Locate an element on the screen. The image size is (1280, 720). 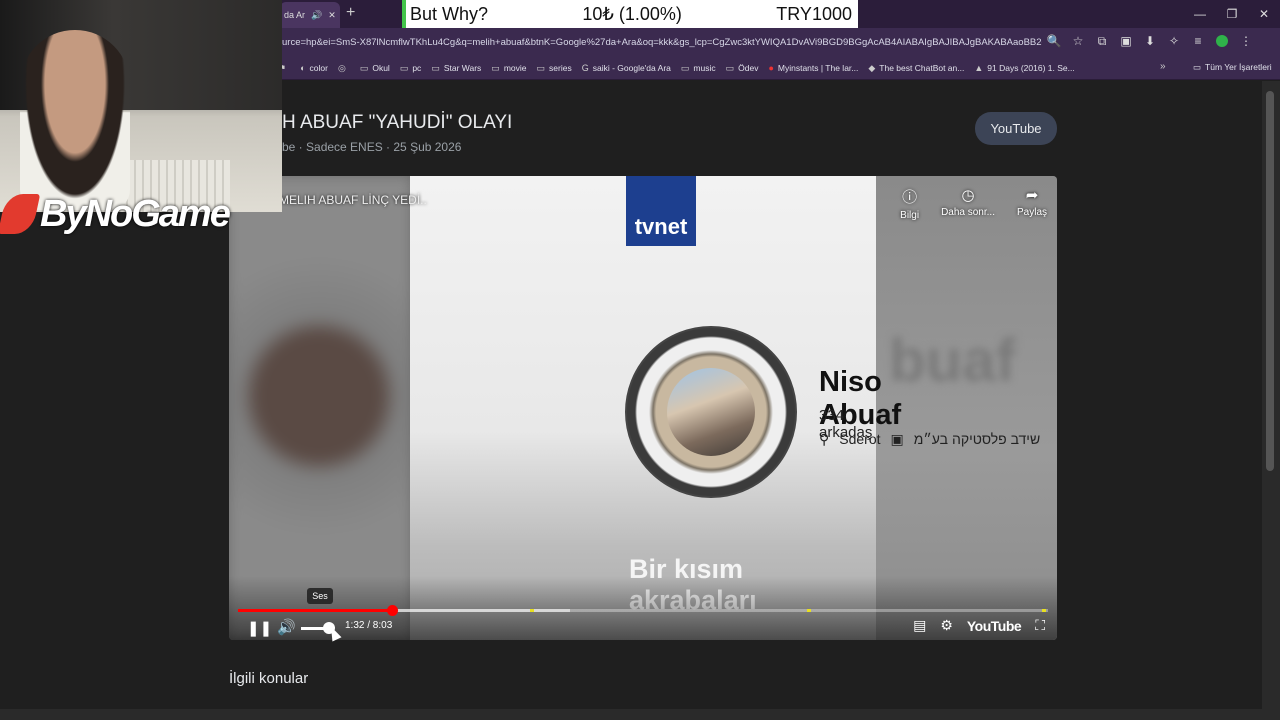
all-bookmarks: ▭ Tüm Yer İşaretleri is located at coordinates (1232, 67).